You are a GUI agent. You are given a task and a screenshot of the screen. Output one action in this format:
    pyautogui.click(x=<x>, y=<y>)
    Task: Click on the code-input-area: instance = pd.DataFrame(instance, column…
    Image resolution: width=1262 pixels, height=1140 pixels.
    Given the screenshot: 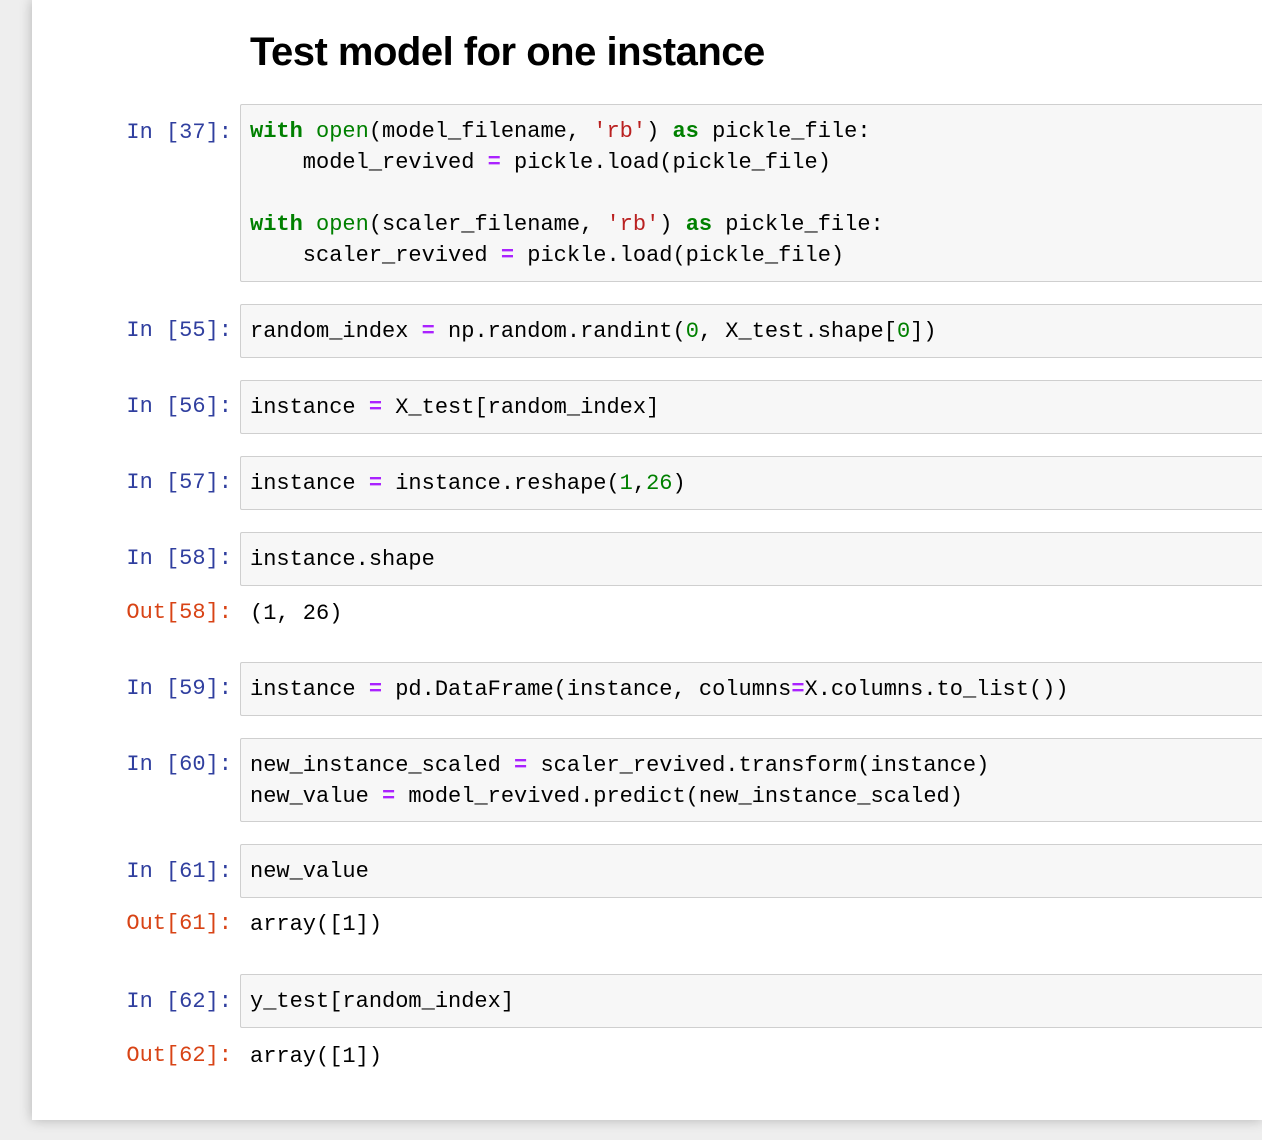 What is the action you would take?
    pyautogui.click(x=751, y=689)
    